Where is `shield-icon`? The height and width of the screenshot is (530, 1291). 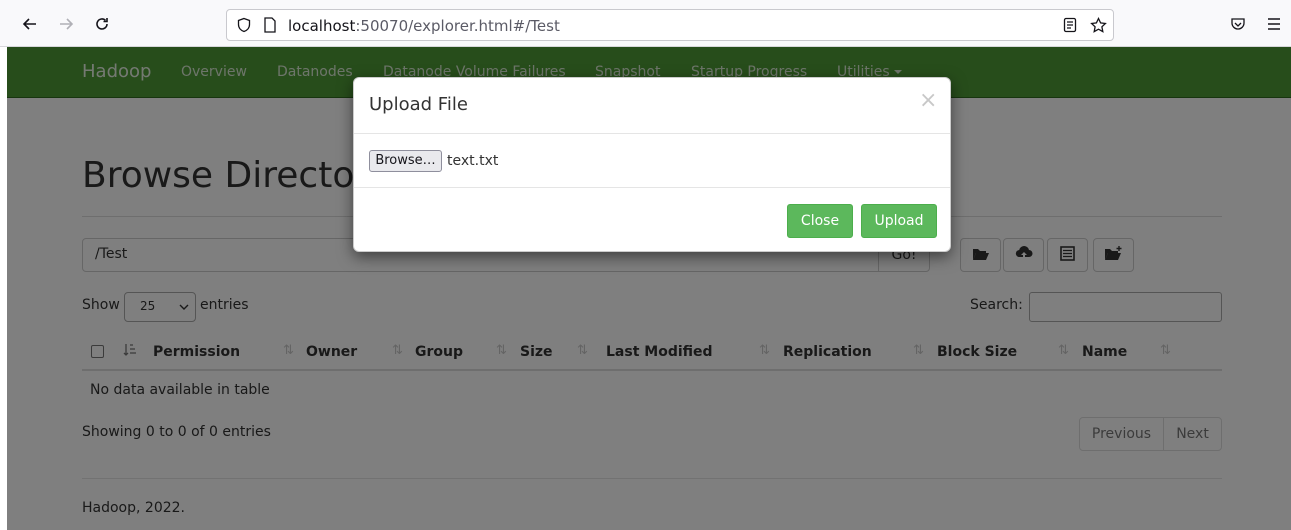 shield-icon is located at coordinates (244, 25).